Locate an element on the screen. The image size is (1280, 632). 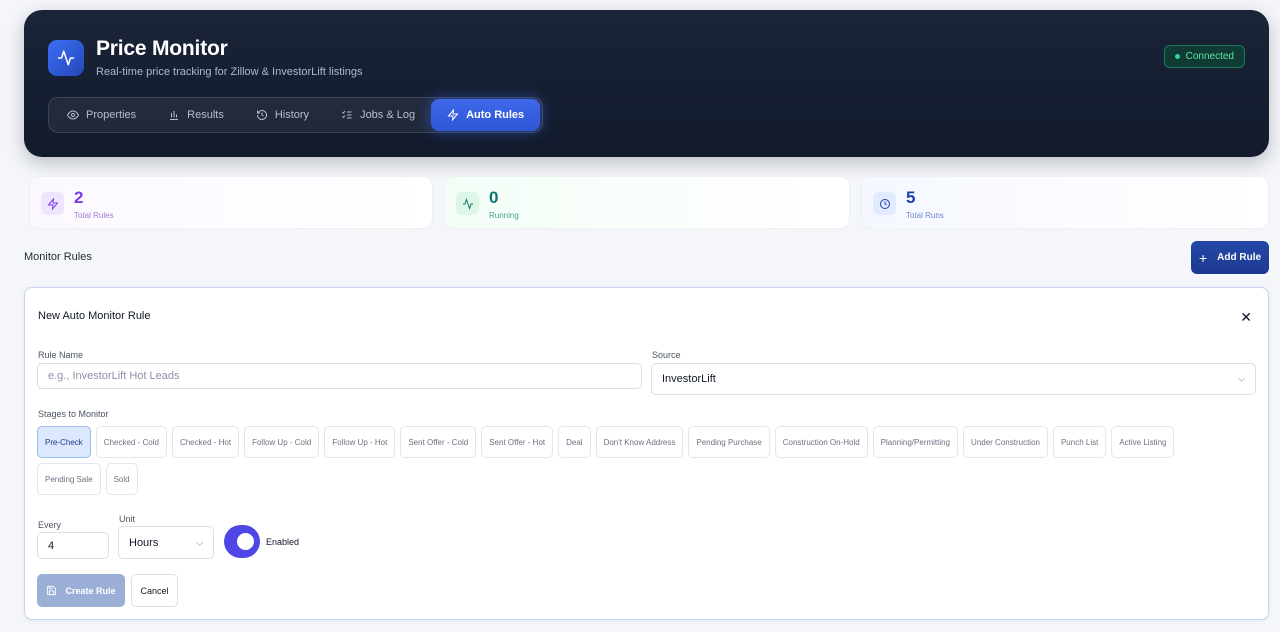
rule-name-input is located at coordinates (339, 376).